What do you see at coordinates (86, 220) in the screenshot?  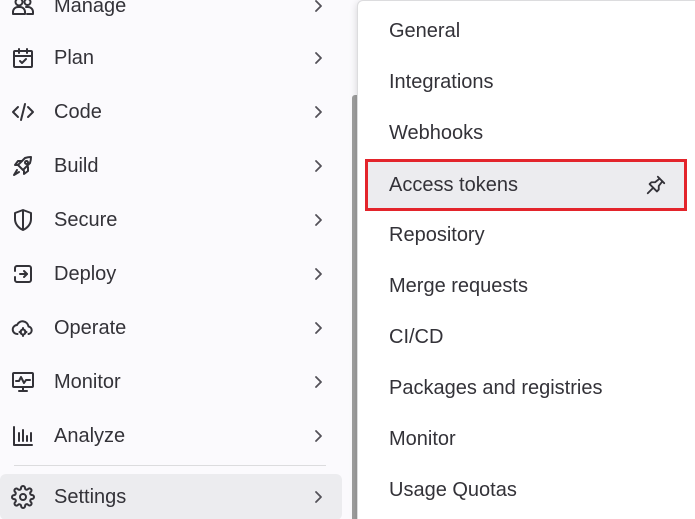 I see `sidebar-item-label: Secure` at bounding box center [86, 220].